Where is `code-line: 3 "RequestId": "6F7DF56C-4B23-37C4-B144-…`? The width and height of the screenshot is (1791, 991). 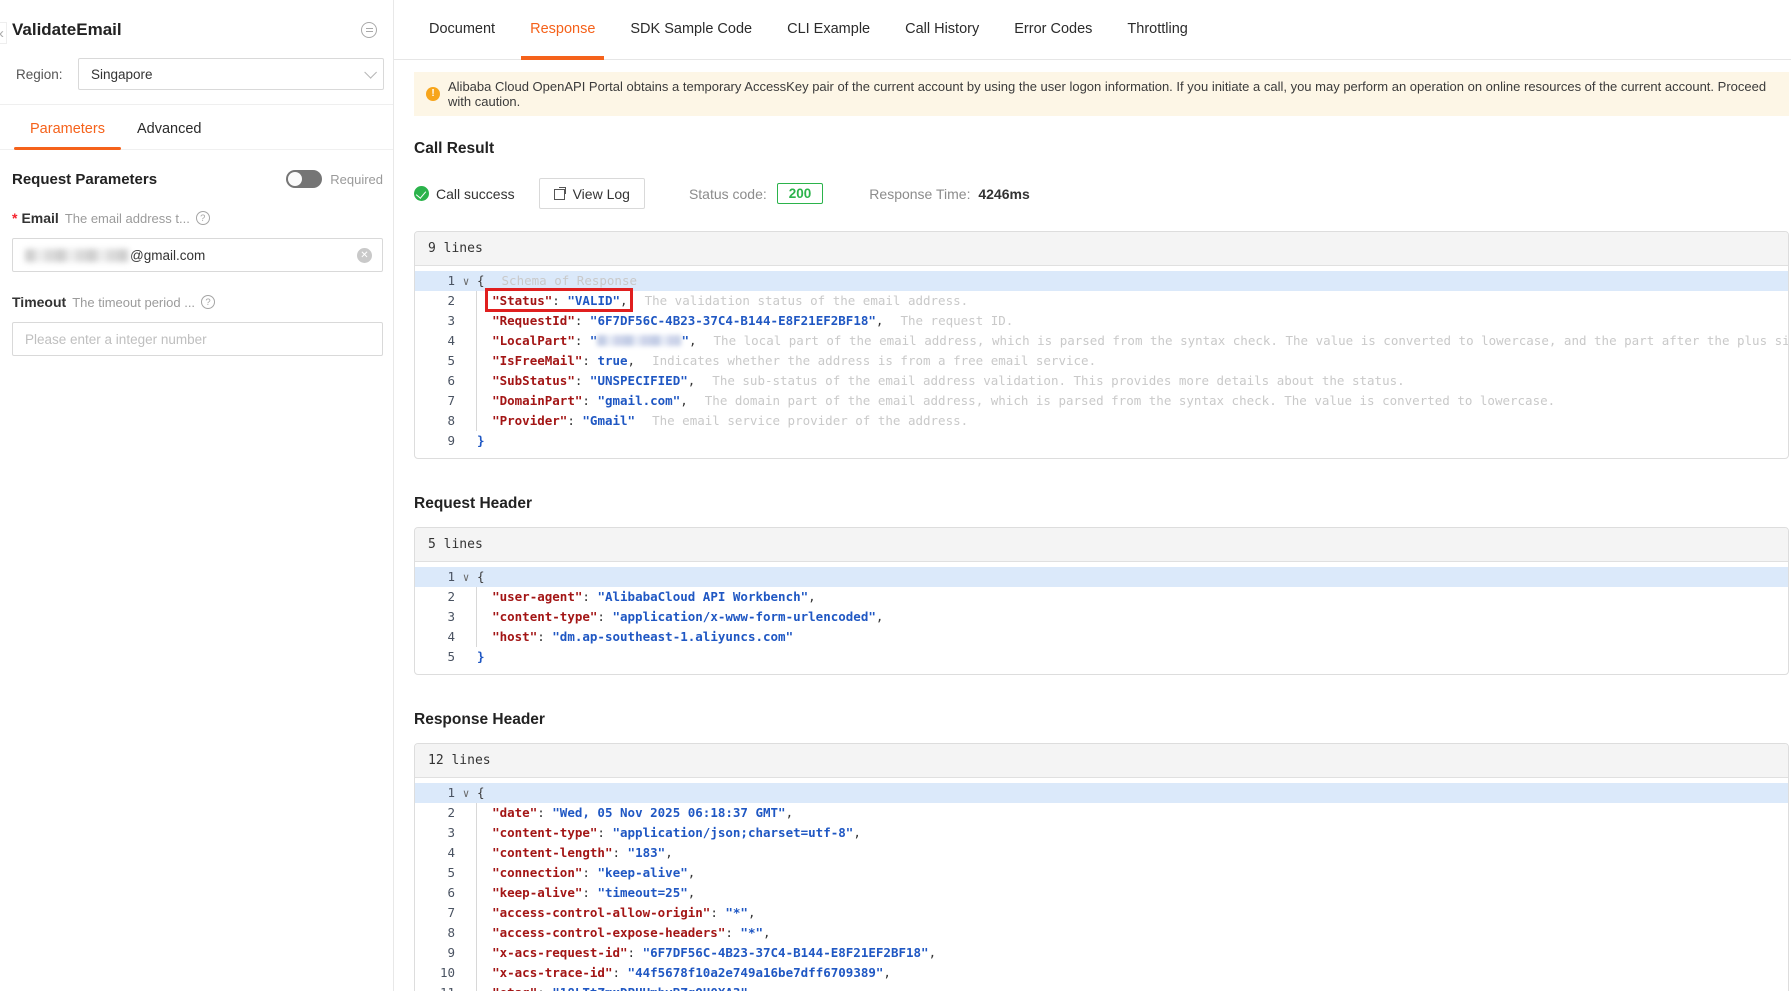 code-line: 3 "RequestId": "6F7DF56C-4B23-37C4-B144-… is located at coordinates (1101, 321).